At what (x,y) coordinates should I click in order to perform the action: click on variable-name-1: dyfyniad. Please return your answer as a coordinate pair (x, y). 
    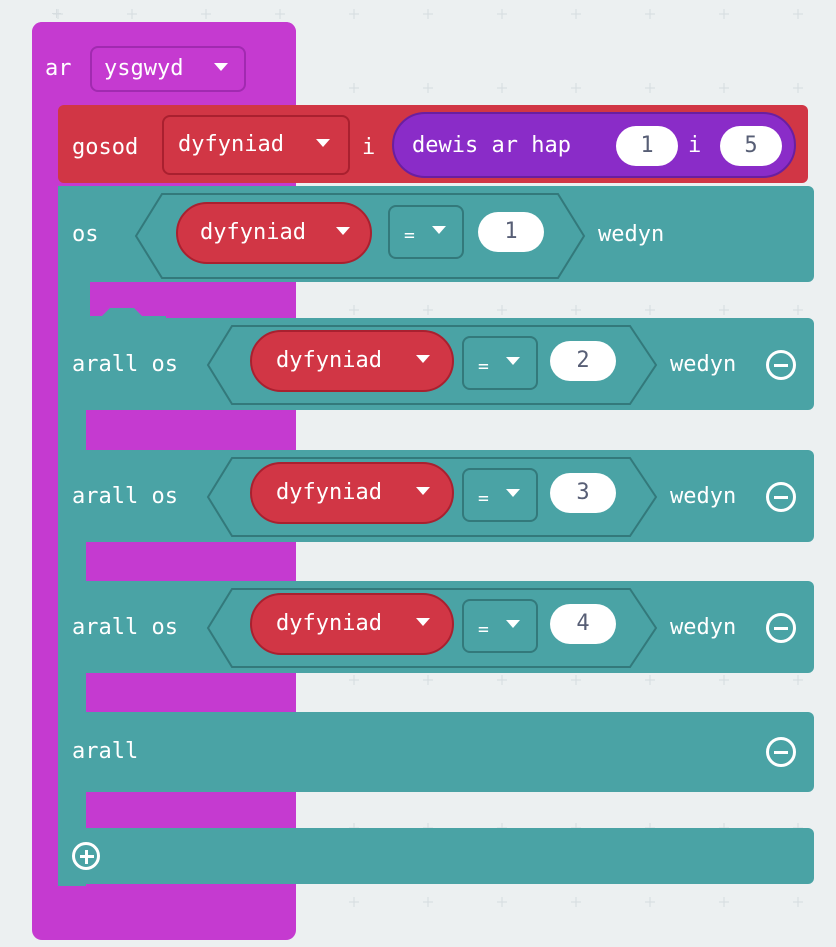
    Looking at the image, I should click on (253, 232).